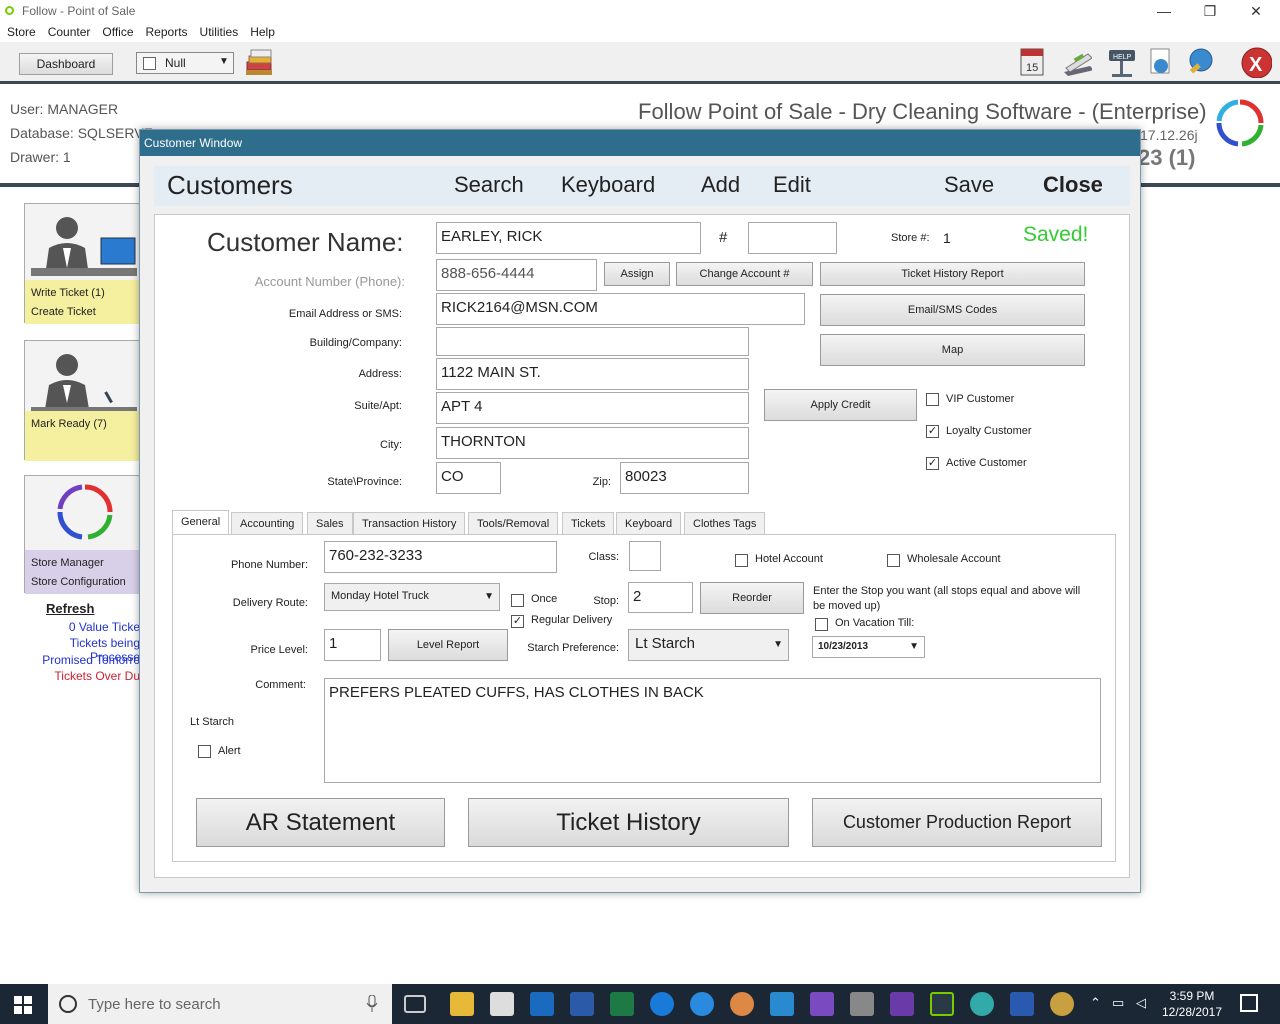 This screenshot has width=1280, height=1024. I want to click on visual-studio-2-icon, so click(902, 1004).